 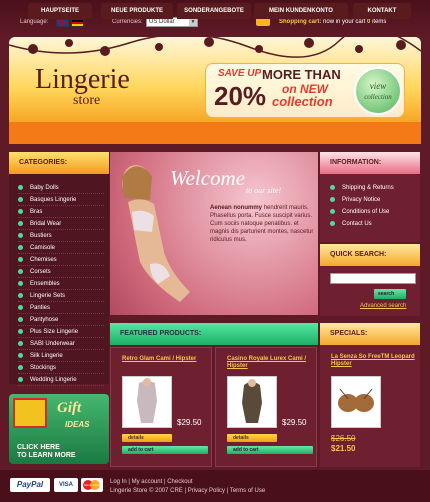 What do you see at coordinates (378, 97) in the screenshot?
I see `badge-collection: collection` at bounding box center [378, 97].